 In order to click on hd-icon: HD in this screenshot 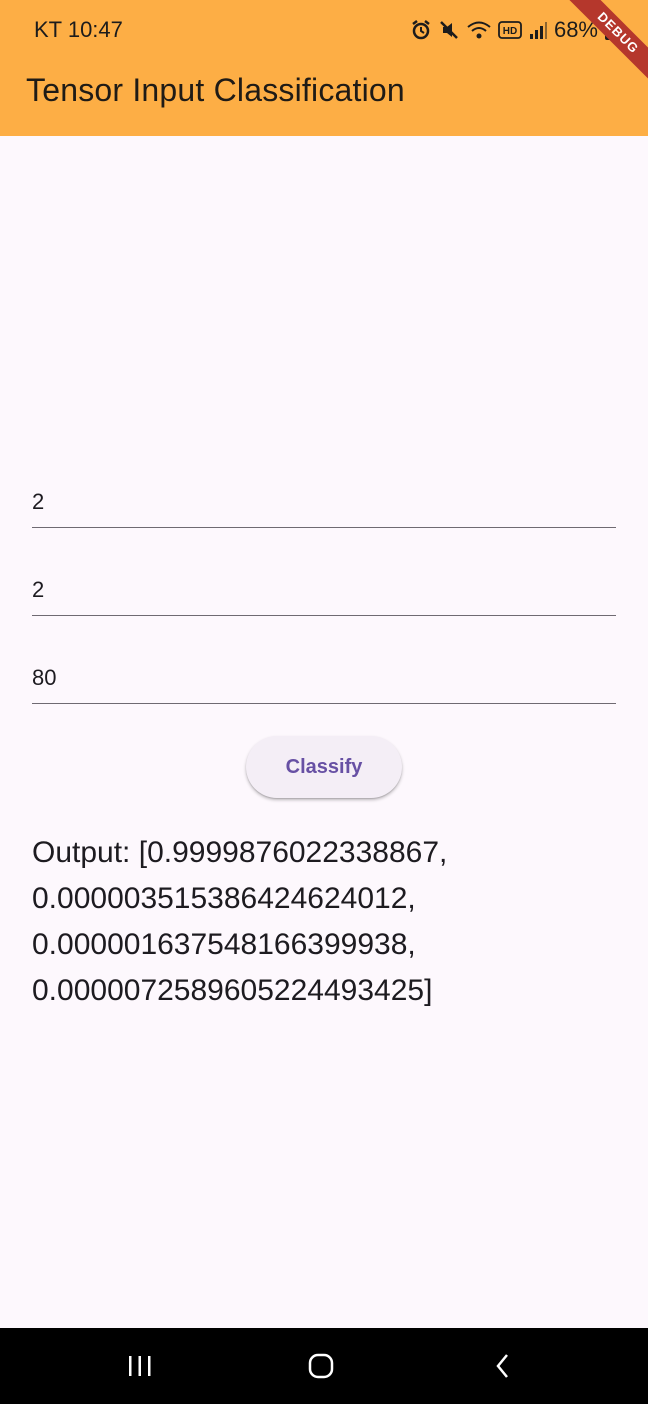, I will do `click(510, 30)`.